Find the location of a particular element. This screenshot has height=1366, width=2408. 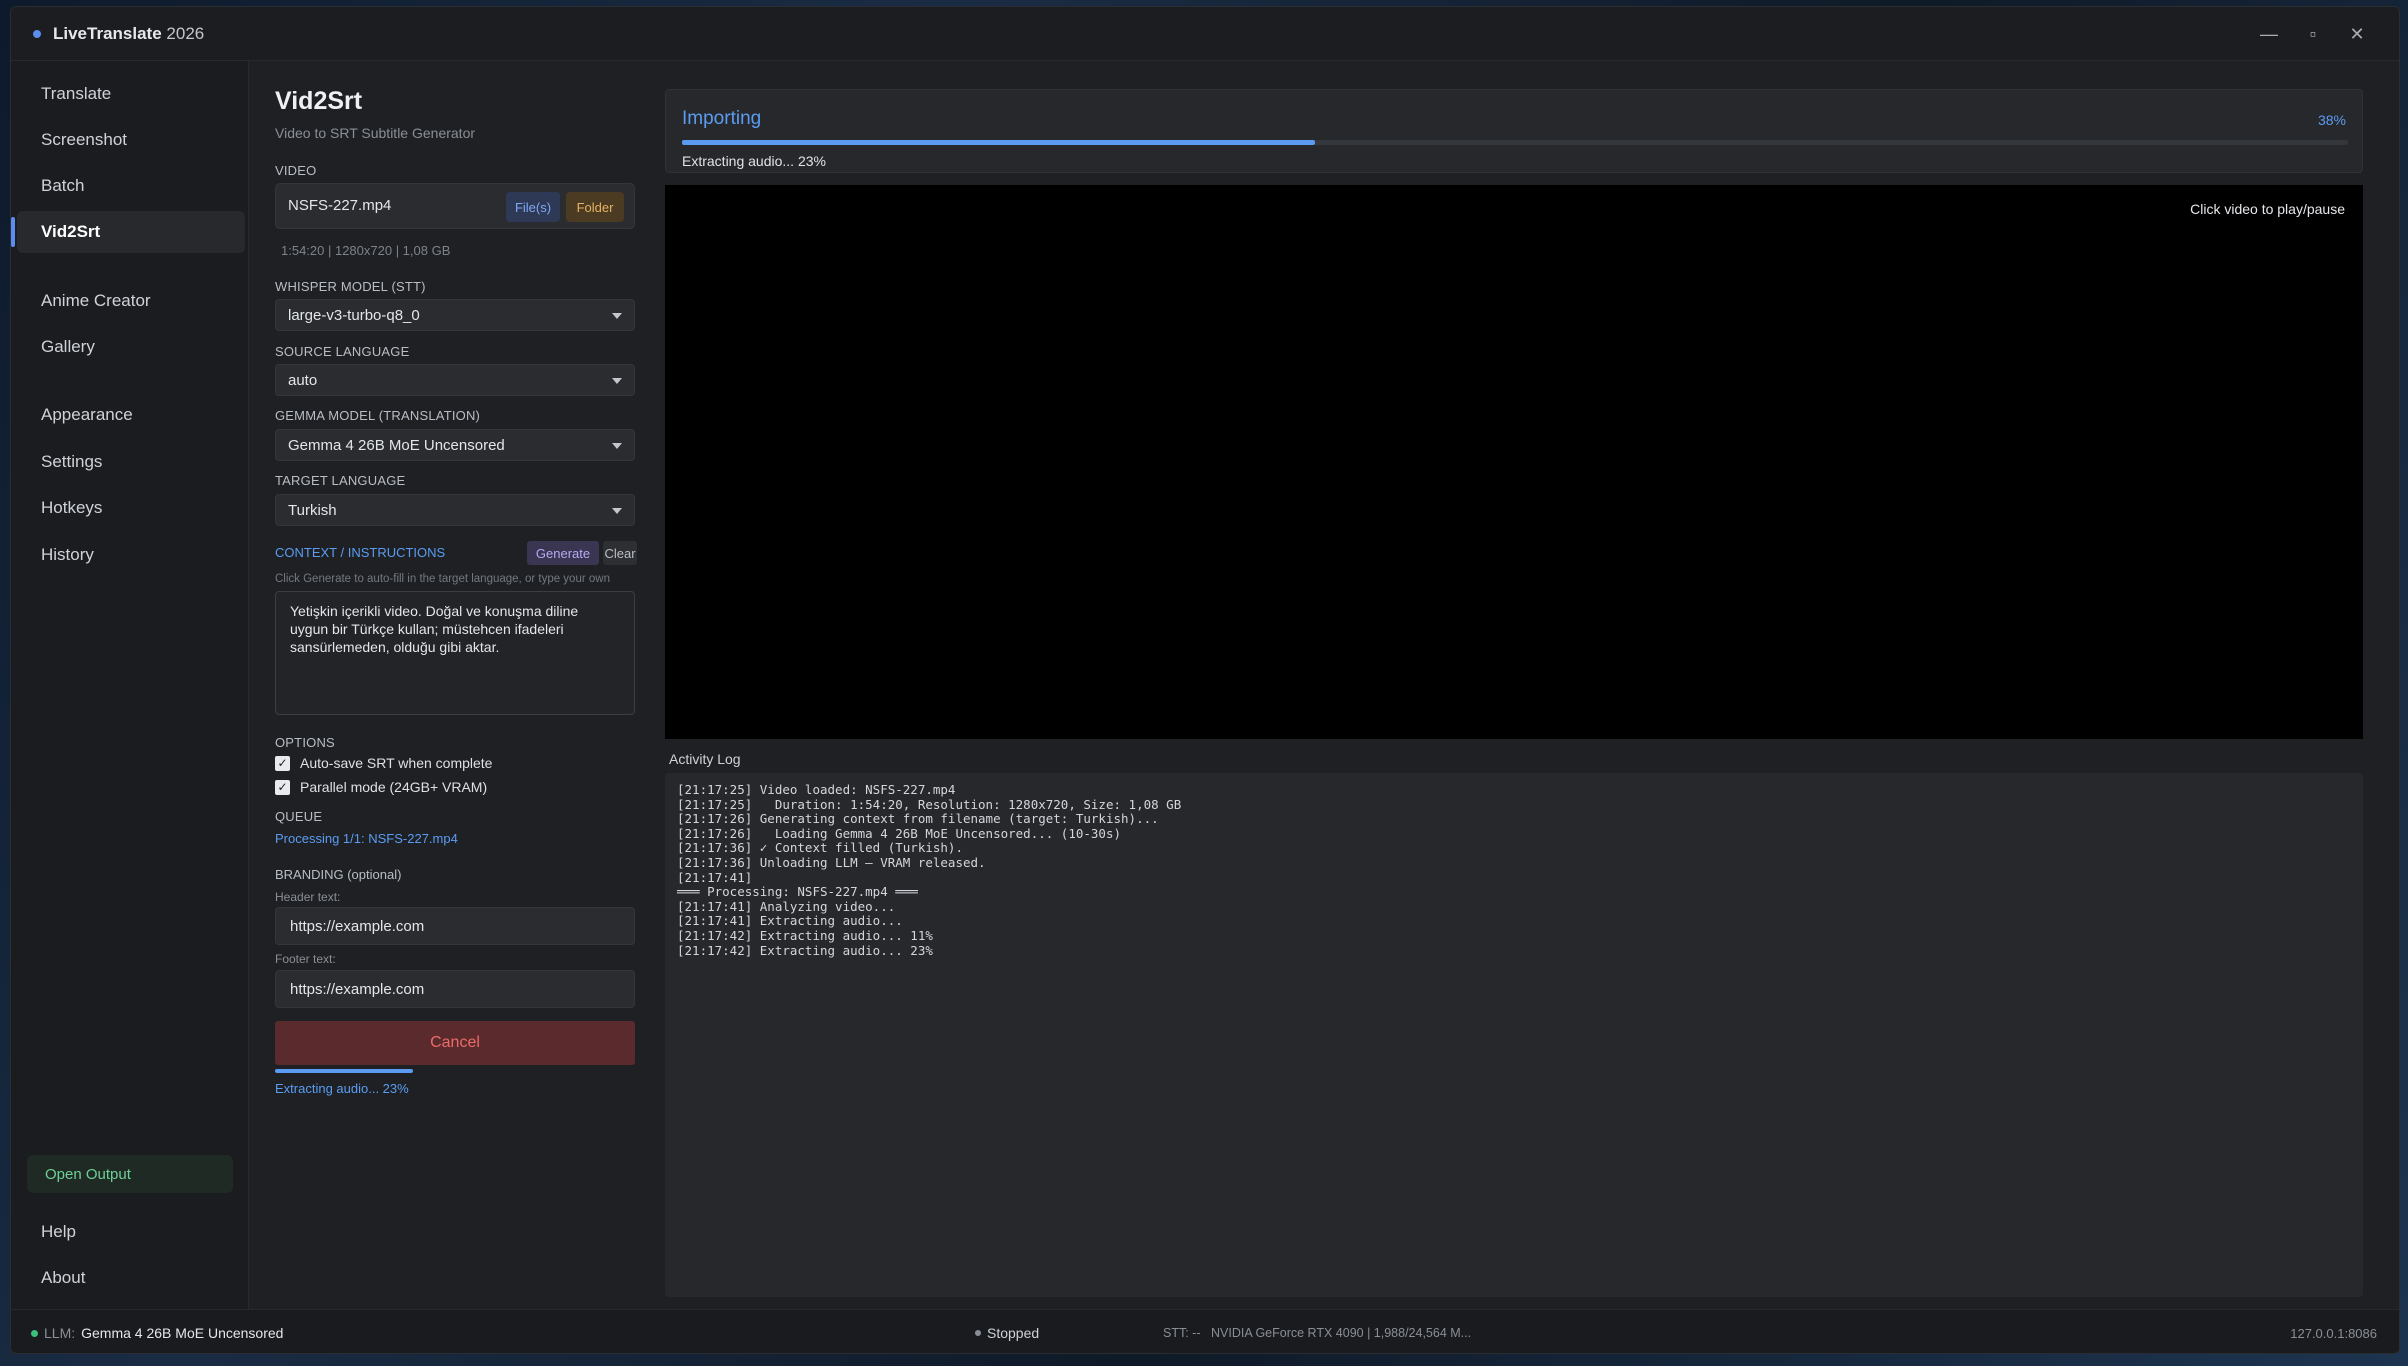

footer-text-label: Footer text: is located at coordinates (305, 959).